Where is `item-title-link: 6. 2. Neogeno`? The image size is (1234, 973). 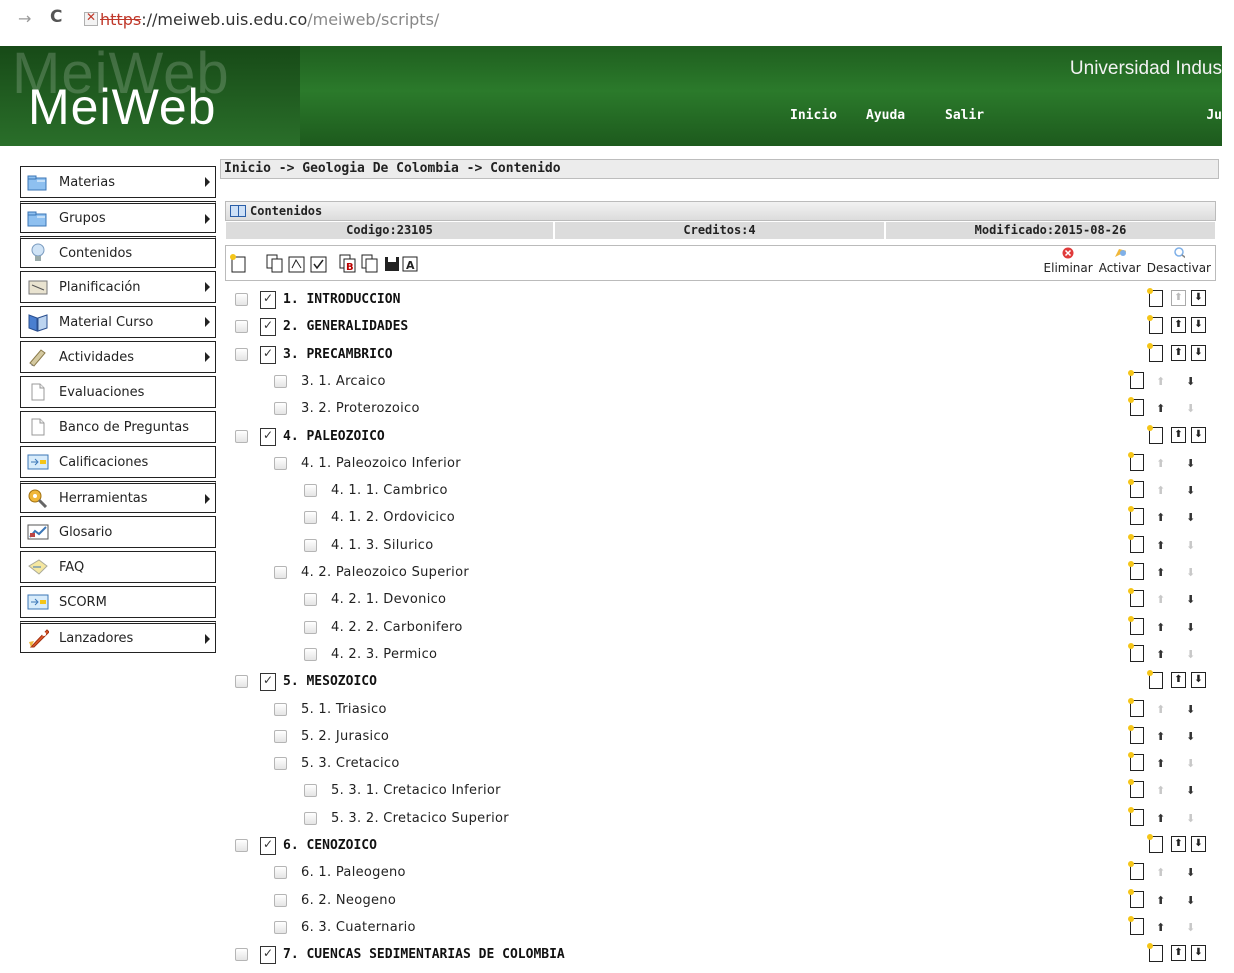 item-title-link: 6. 2. Neogeno is located at coordinates (348, 900).